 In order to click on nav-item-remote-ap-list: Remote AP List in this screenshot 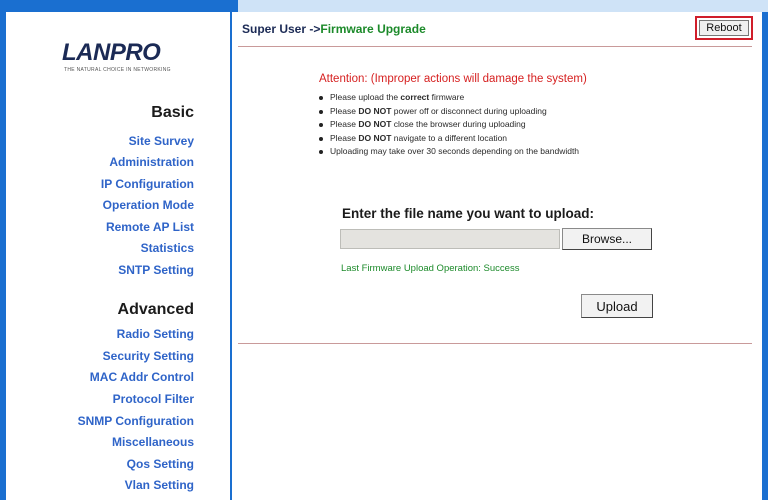, I will do `click(150, 227)`.